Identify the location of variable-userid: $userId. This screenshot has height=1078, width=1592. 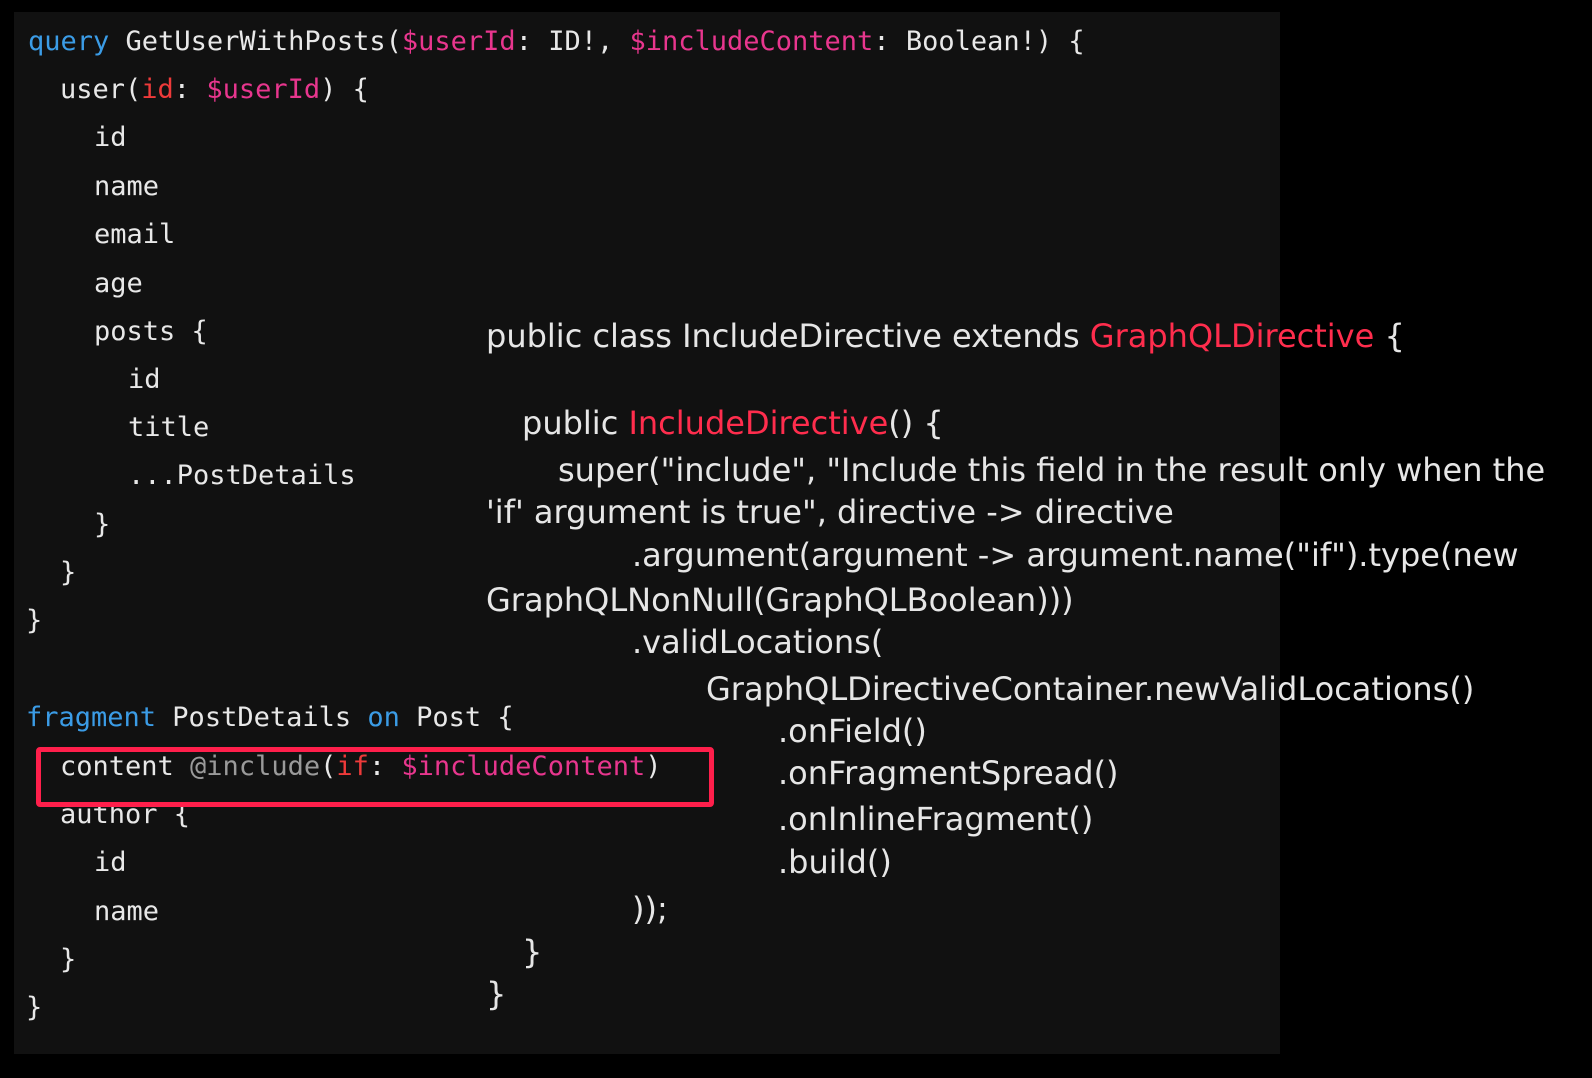
(458, 41).